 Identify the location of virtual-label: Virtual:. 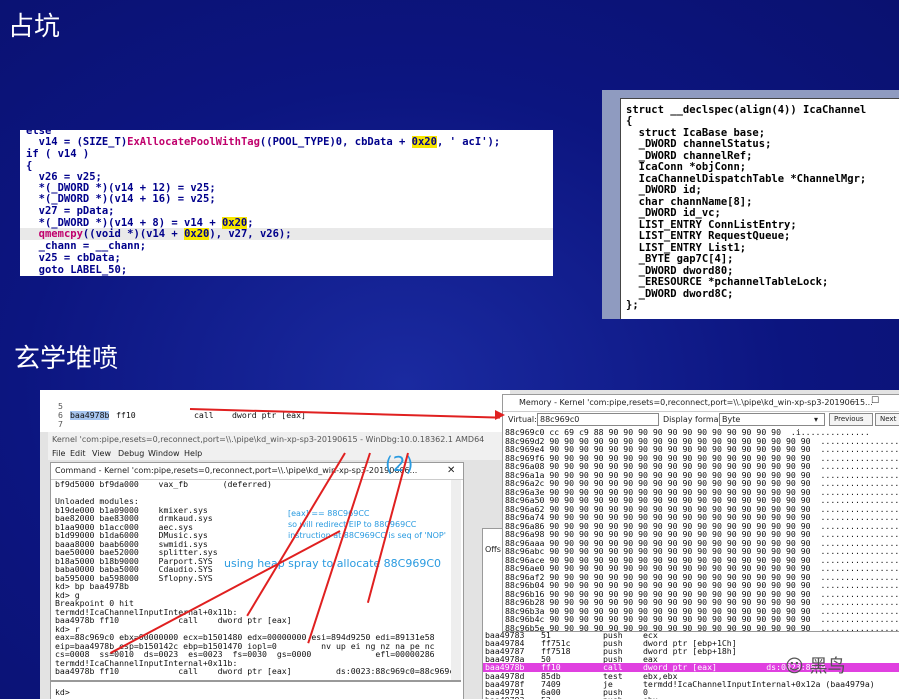
(522, 419).